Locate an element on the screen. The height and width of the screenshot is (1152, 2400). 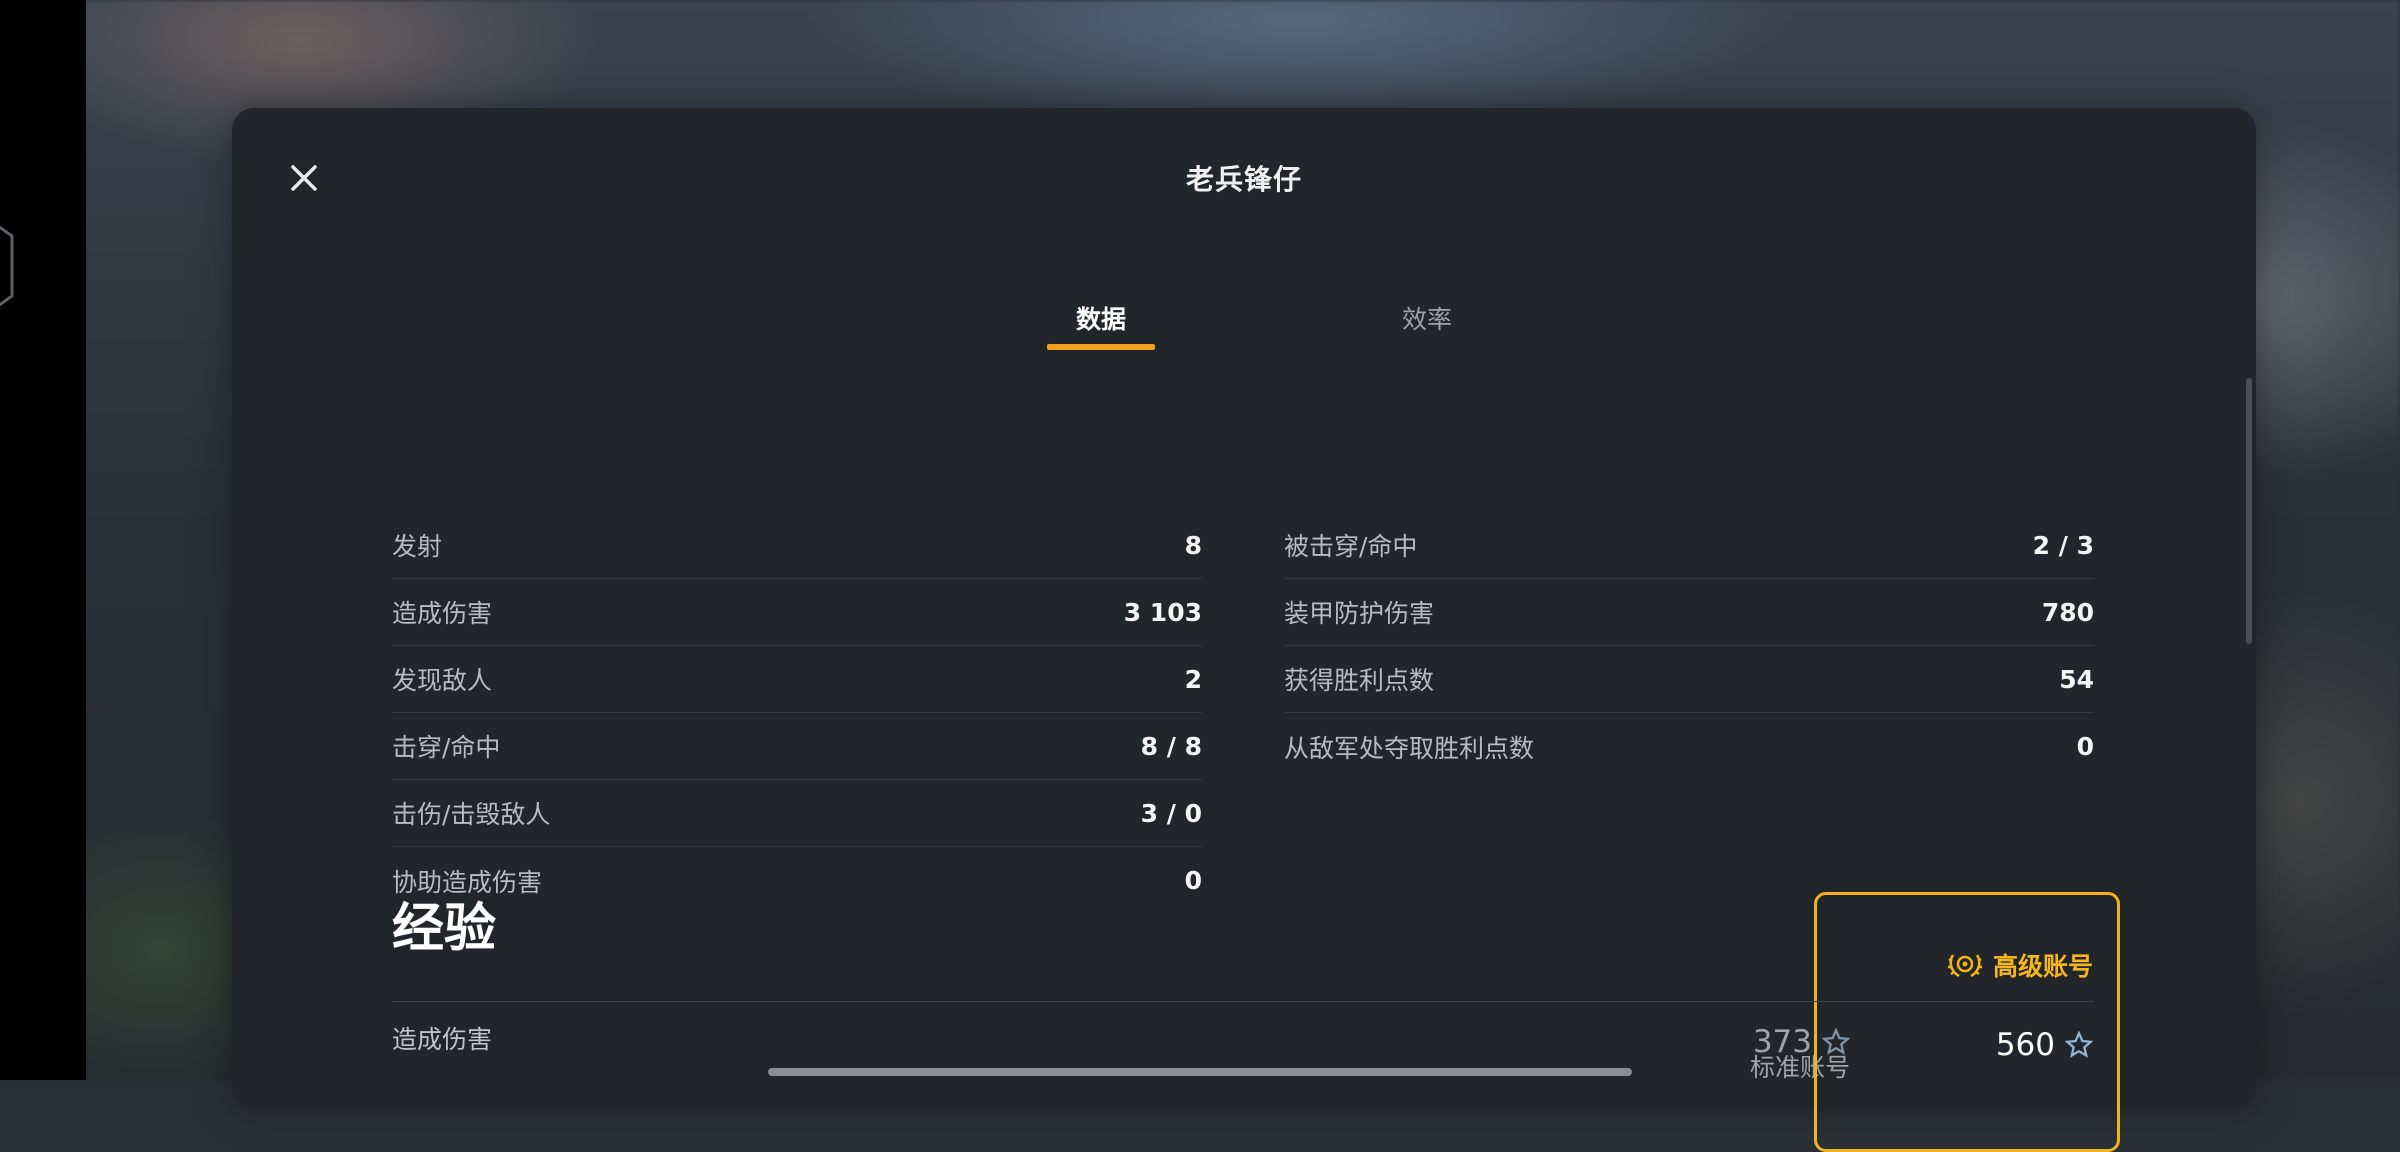
stat-label: 获得胜利点数 is located at coordinates (1359, 680).